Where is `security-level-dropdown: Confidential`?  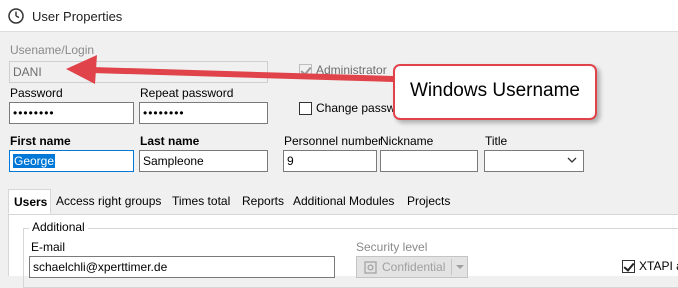
security-level-dropdown: Confidential is located at coordinates (412, 267).